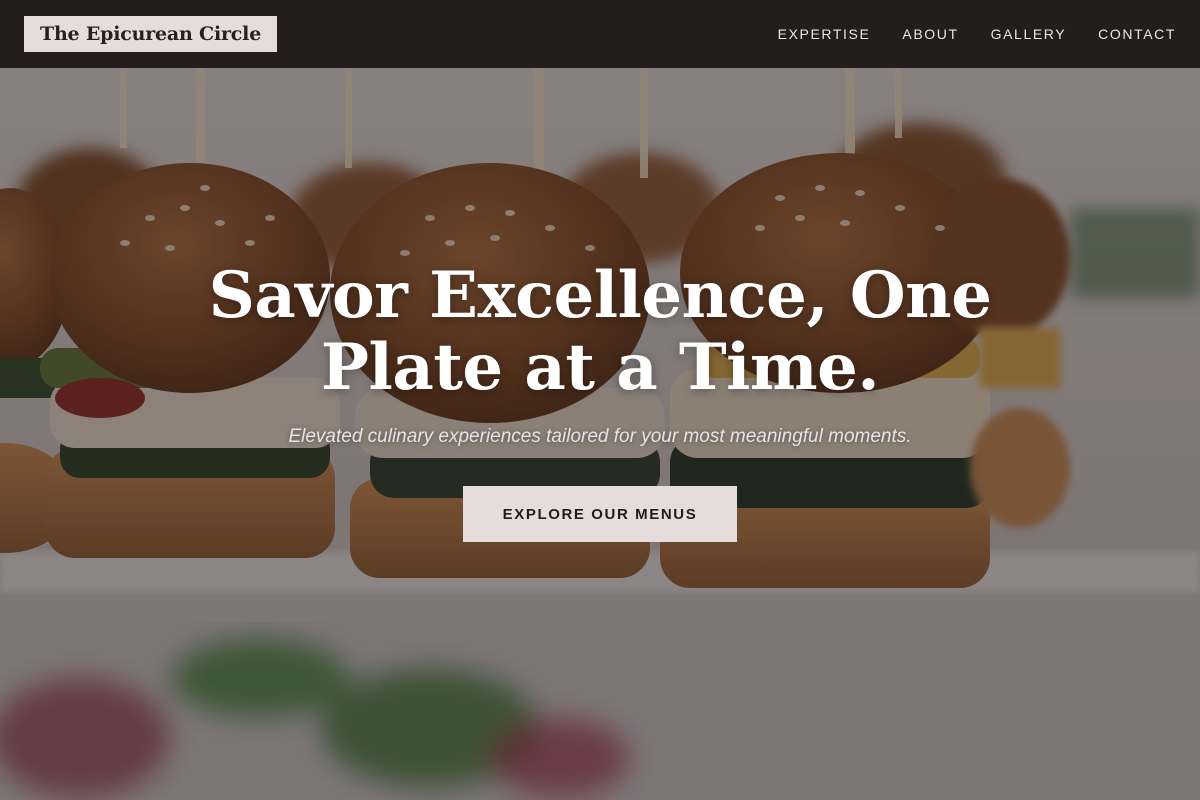 The height and width of the screenshot is (800, 1200). I want to click on main-nav: EXPERTISE ABOUT GALLERY CONTACT, so click(977, 34).